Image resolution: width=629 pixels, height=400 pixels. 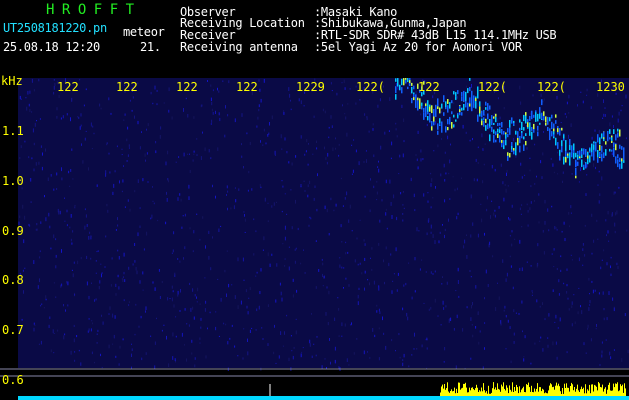 I want to click on y-tick-label: 0.8, so click(x=13, y=280).